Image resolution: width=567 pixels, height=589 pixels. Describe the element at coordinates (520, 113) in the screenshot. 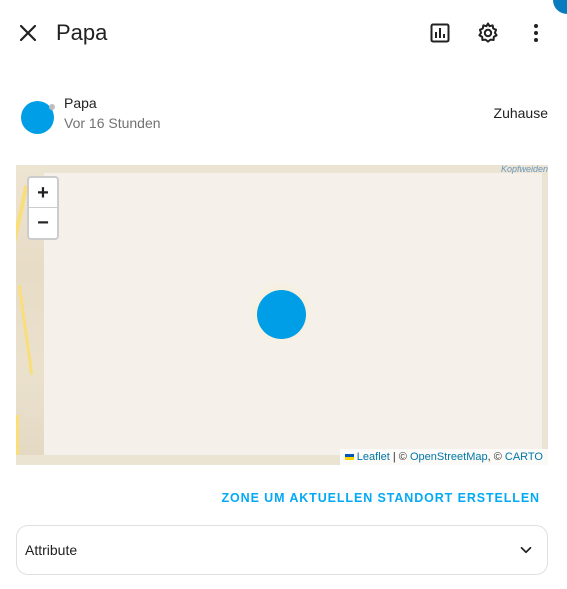

I see `entity-state: Zuhause` at that location.